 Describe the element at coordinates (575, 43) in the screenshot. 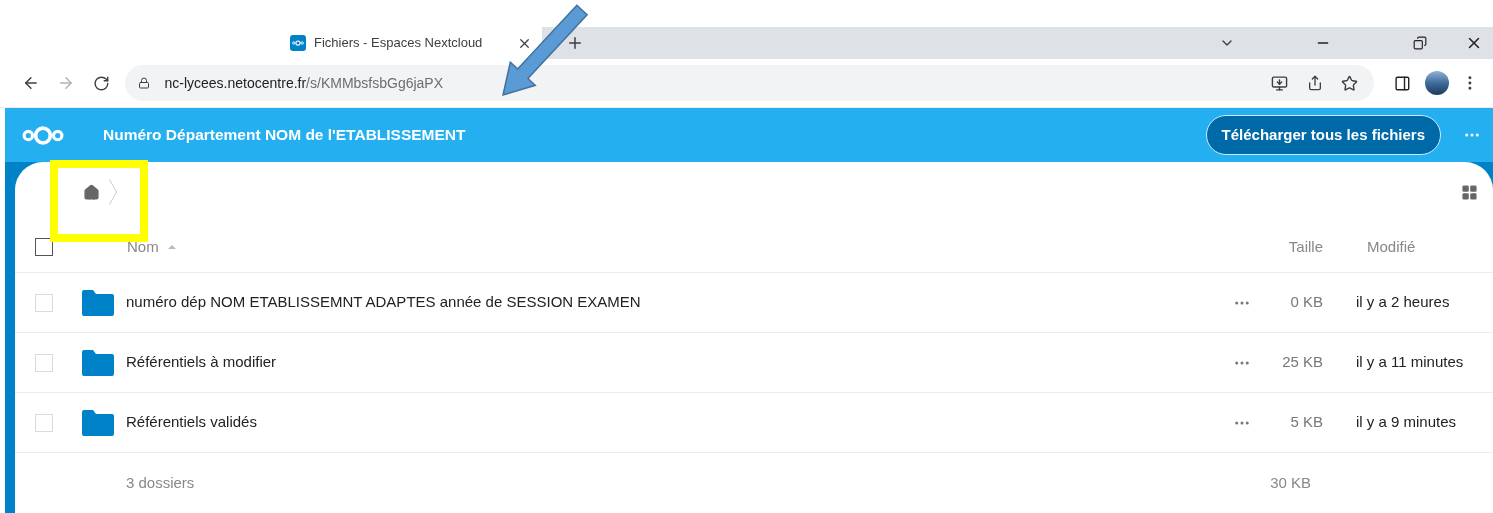

I see `new-tab-icon` at that location.